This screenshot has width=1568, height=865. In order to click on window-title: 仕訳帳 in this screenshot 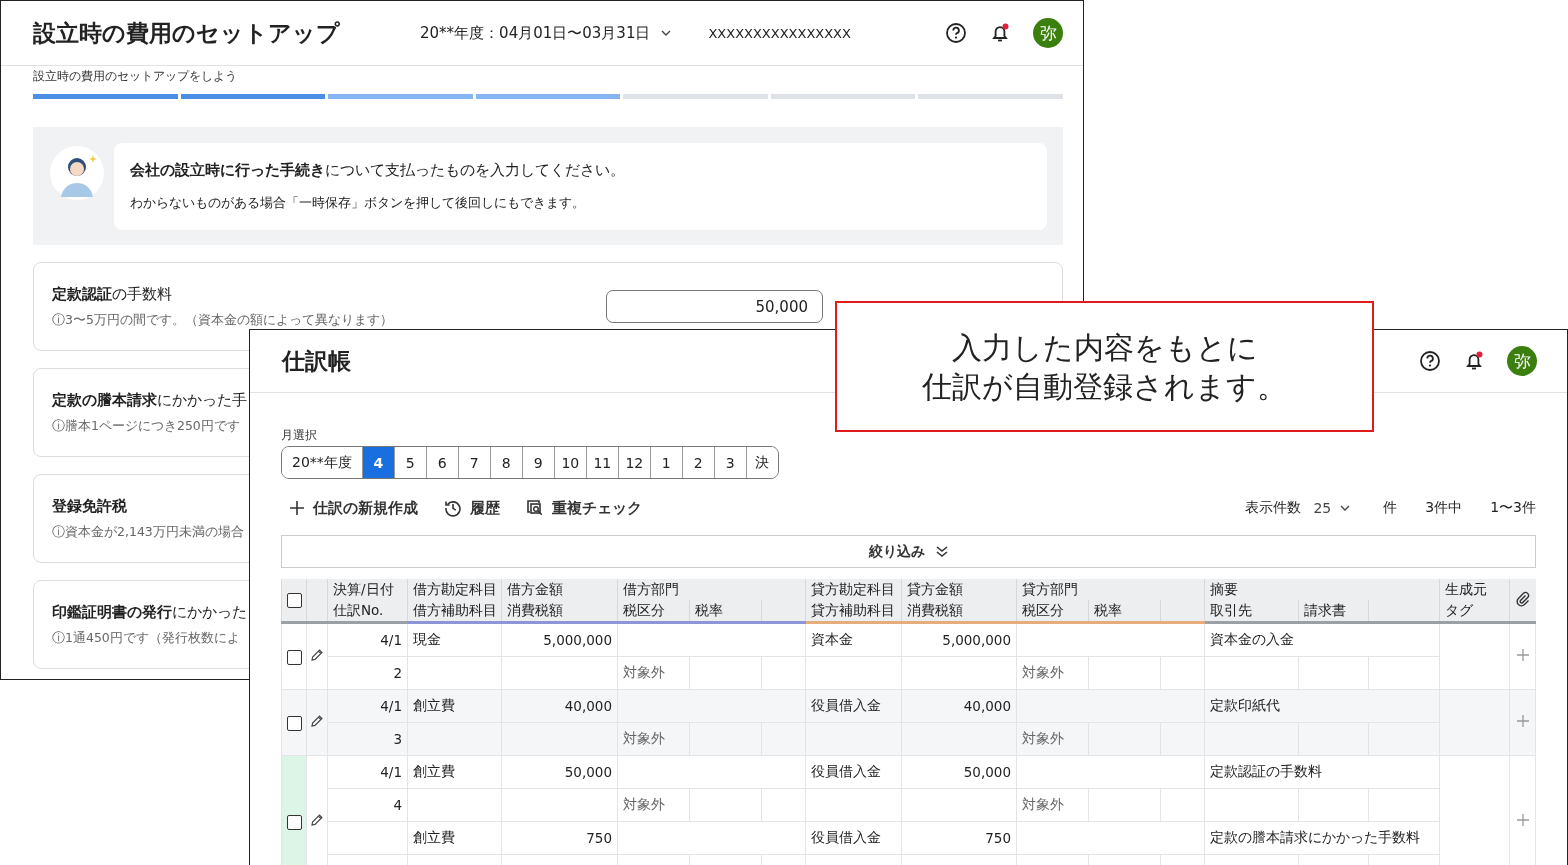, I will do `click(316, 361)`.